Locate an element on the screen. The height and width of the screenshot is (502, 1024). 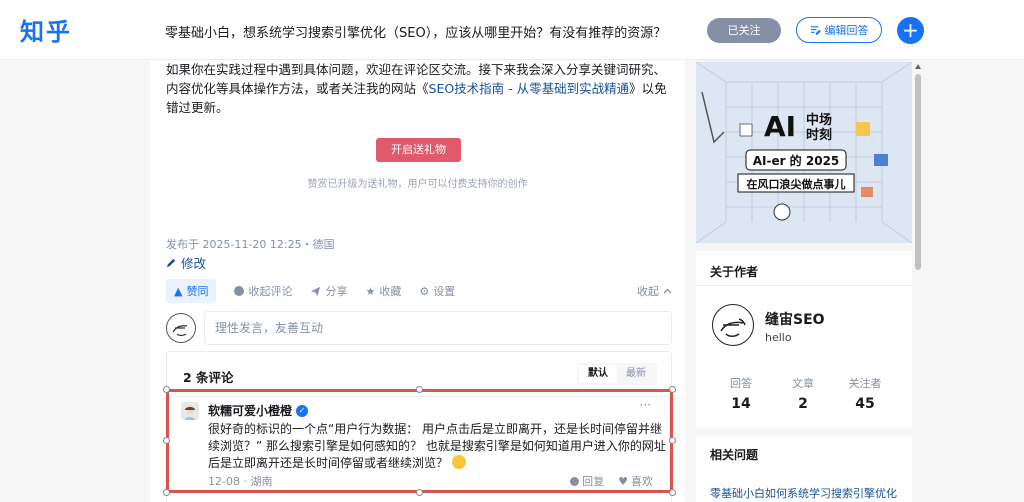
stat-label: 文章 is located at coordinates (803, 383).